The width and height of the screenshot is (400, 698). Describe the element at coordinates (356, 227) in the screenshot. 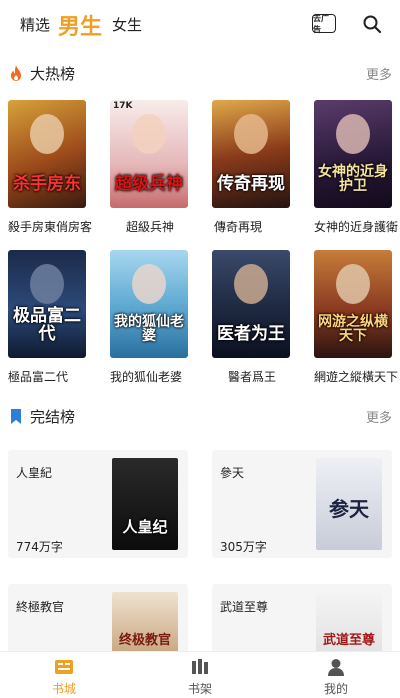

I see `book-title: 女神的近身護衛` at that location.